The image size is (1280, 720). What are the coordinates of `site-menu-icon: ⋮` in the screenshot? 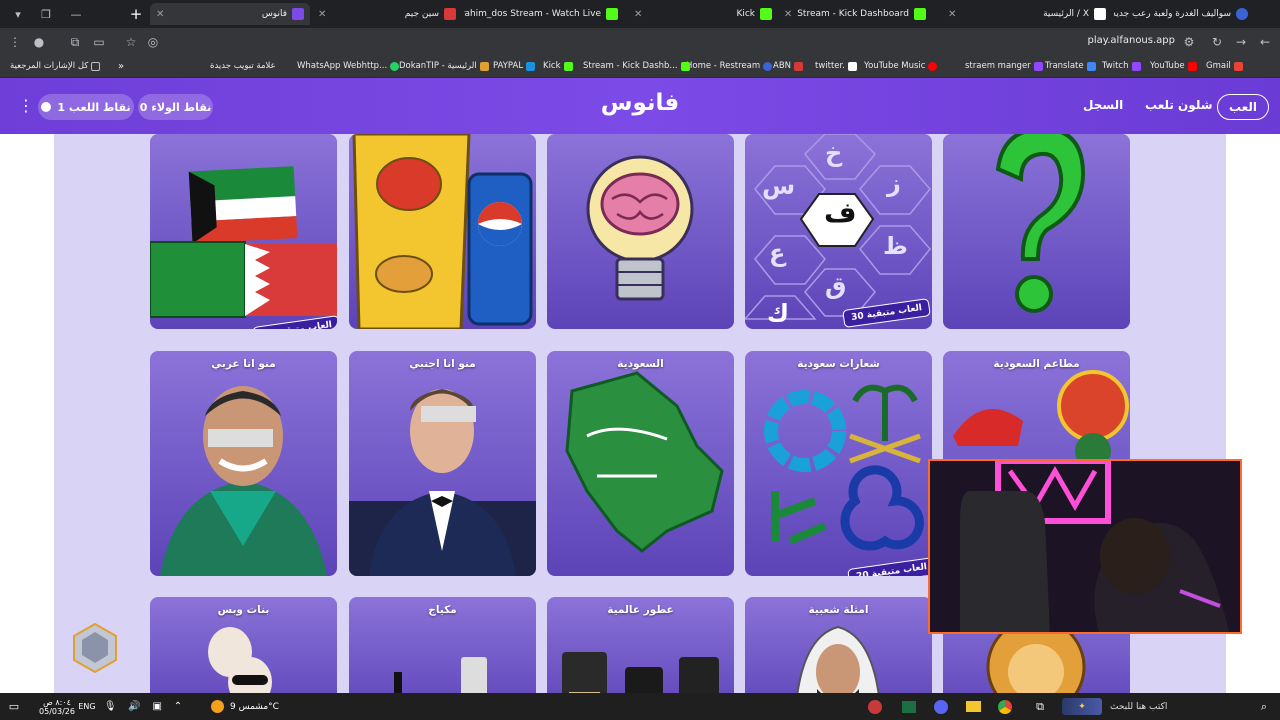 It's located at (26, 105).